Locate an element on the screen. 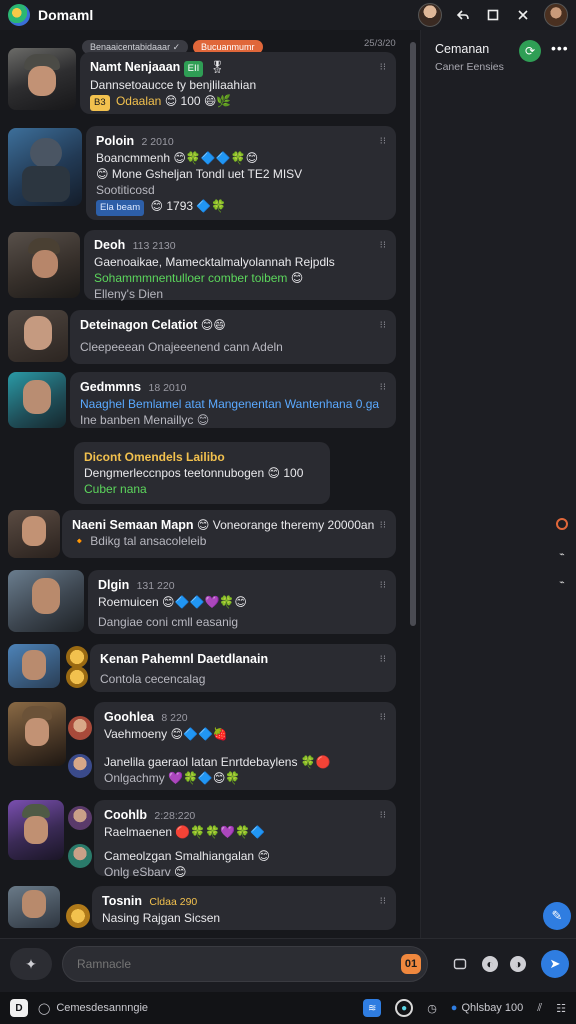 The width and height of the screenshot is (576, 1024). message-text: Elleny's Dien is located at coordinates (128, 294).